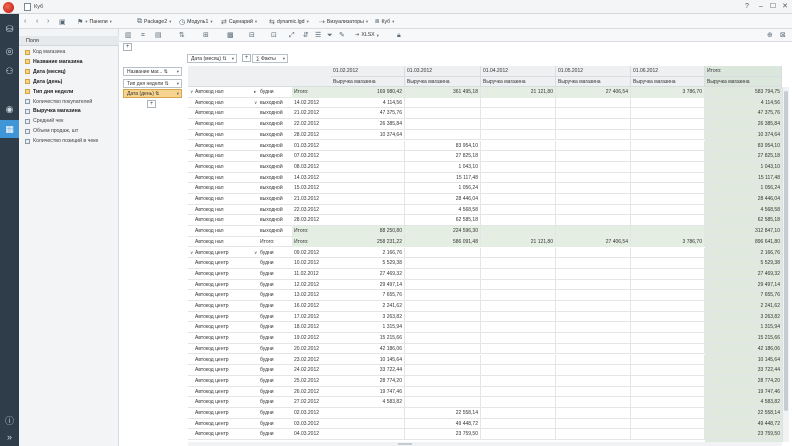 This screenshot has height=446, width=792. What do you see at coordinates (71, 82) in the screenshot?
I see `field-item: Дата (день)` at bounding box center [71, 82].